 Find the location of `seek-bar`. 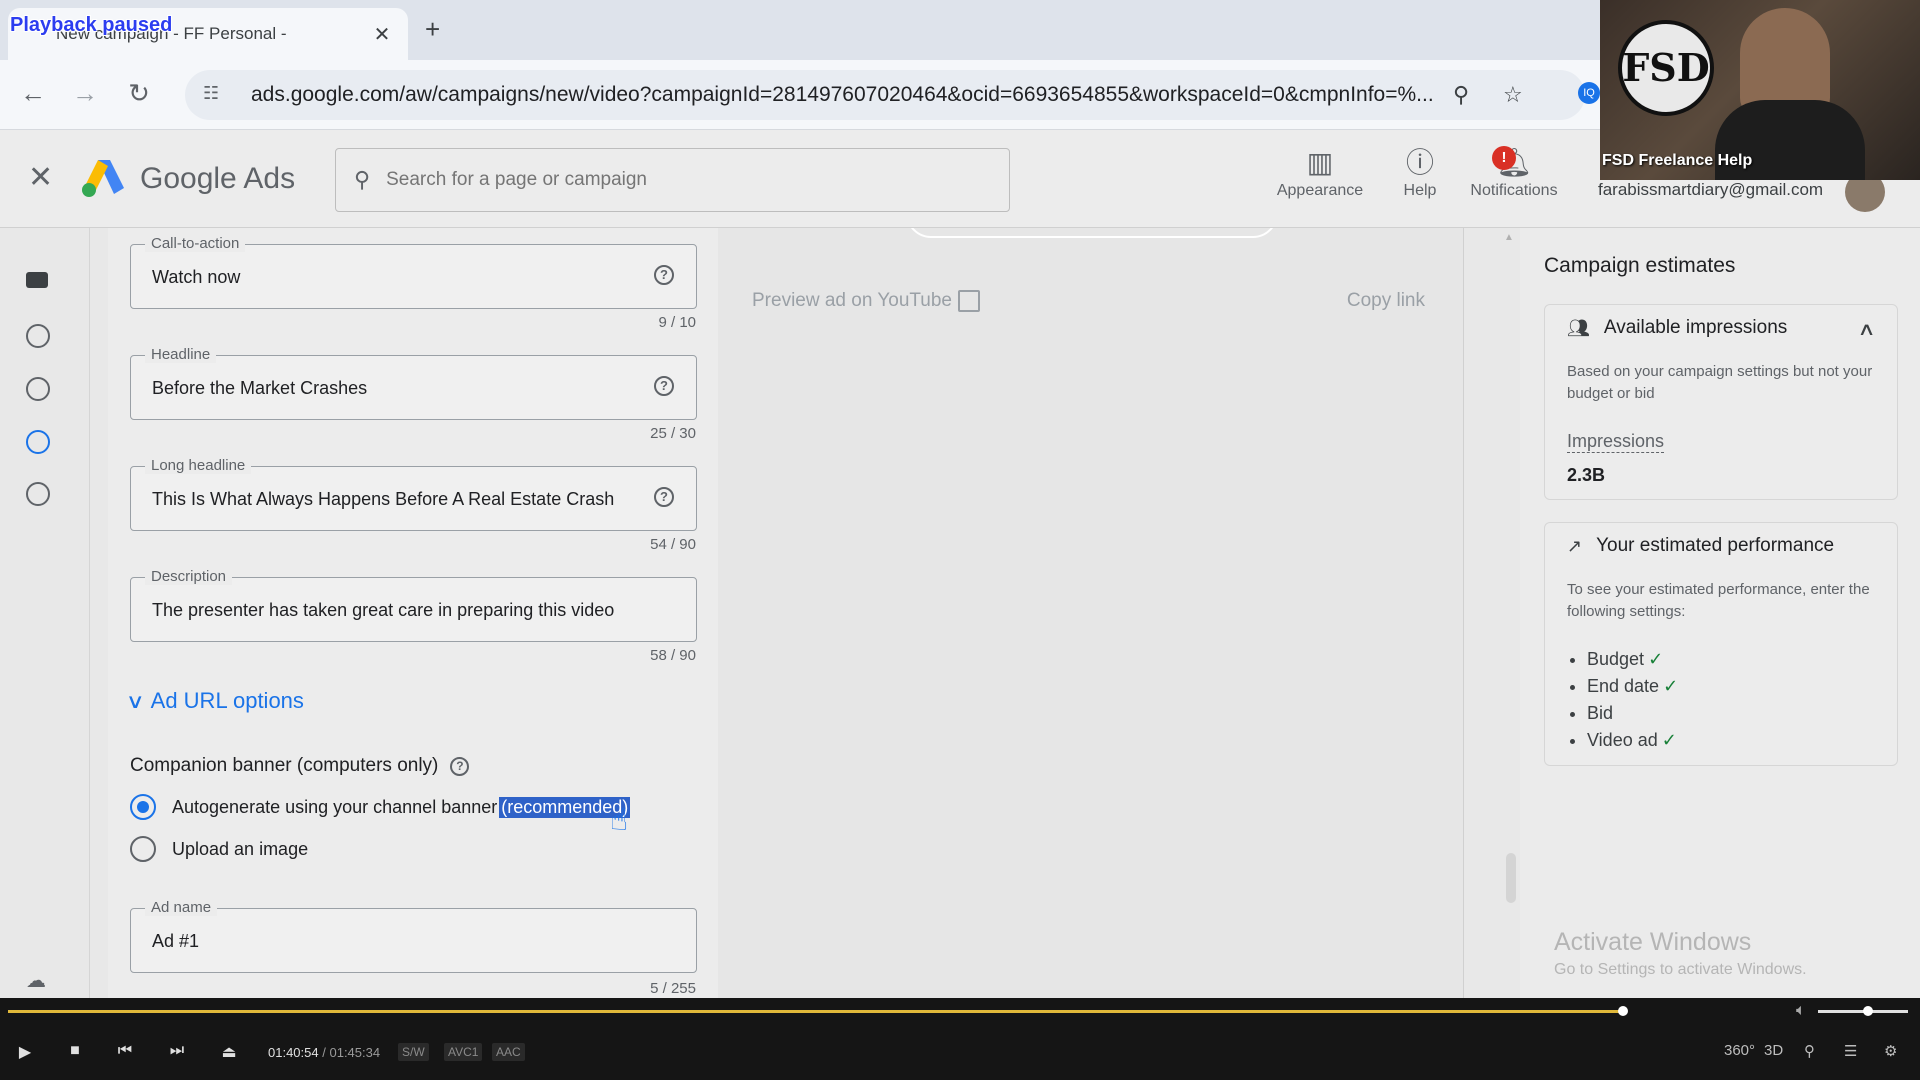

seek-bar is located at coordinates (815, 1011).